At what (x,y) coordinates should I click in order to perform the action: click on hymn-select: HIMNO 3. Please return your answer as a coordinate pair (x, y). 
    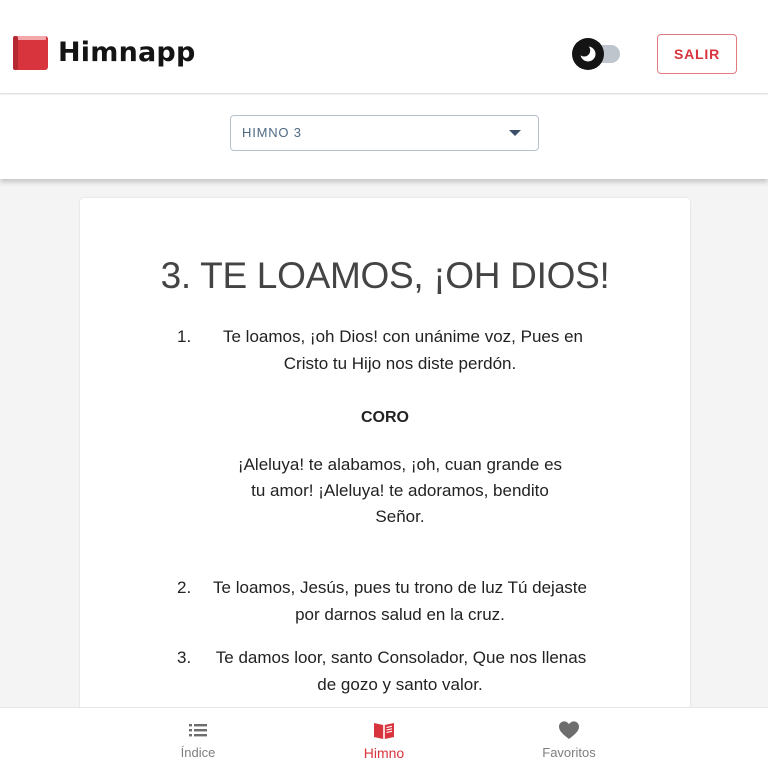
    Looking at the image, I should click on (384, 133).